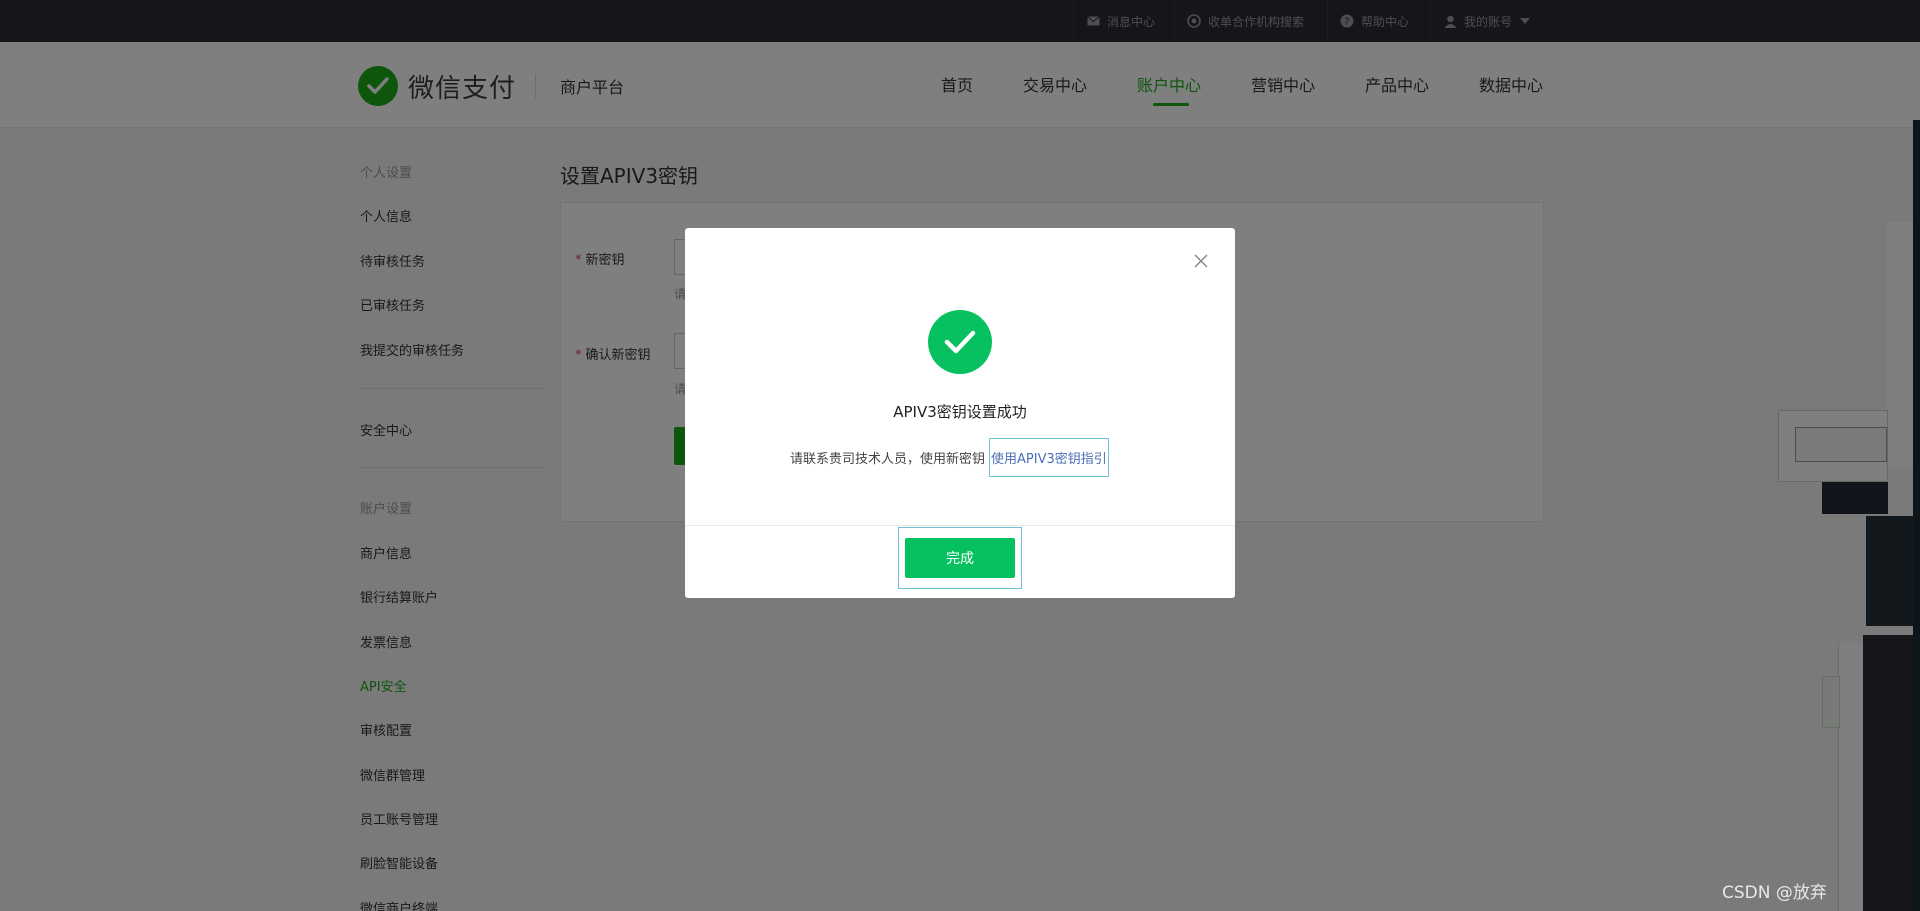  What do you see at coordinates (960, 342) in the screenshot?
I see `success-check-icon` at bounding box center [960, 342].